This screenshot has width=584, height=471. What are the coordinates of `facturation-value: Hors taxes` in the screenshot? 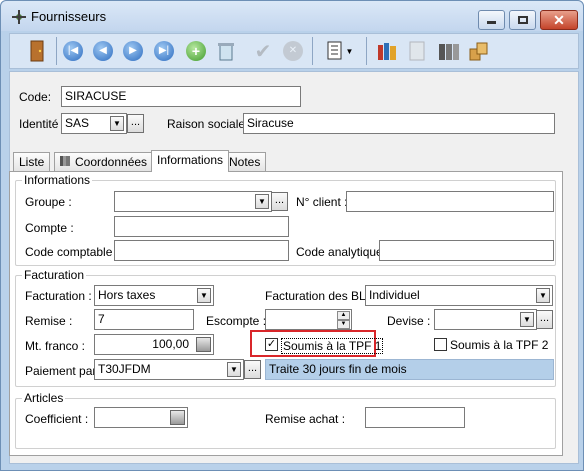 It's located at (127, 295).